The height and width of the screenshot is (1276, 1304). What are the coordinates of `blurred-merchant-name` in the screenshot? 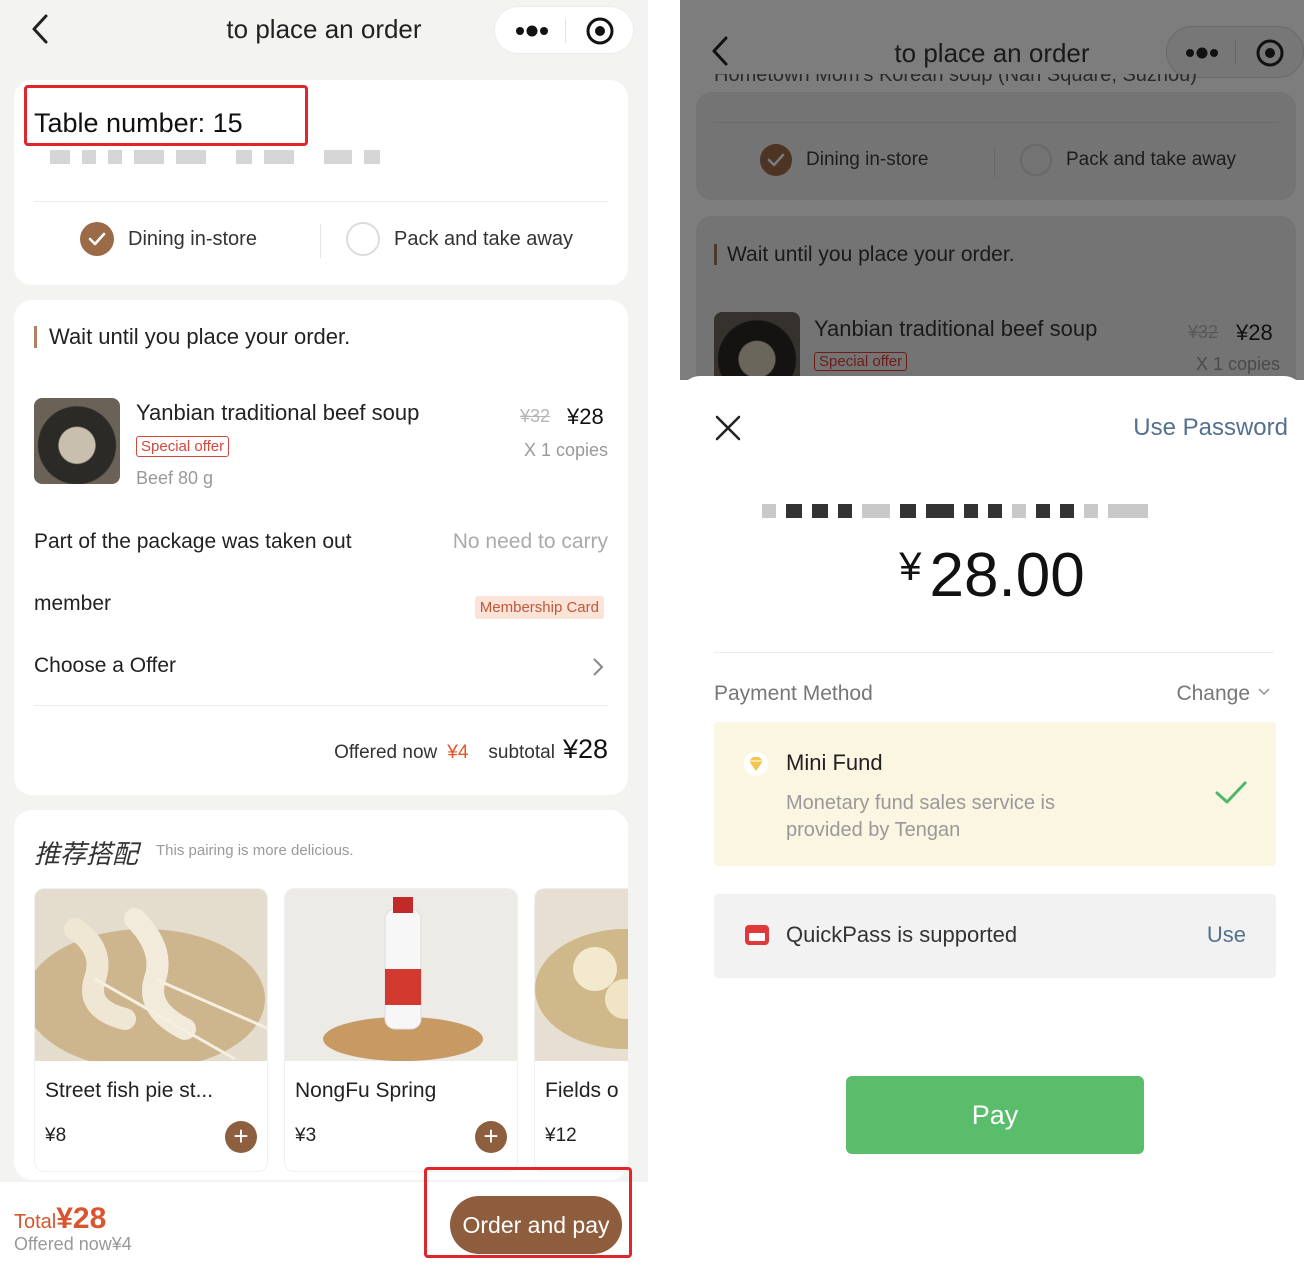 It's located at (955, 511).